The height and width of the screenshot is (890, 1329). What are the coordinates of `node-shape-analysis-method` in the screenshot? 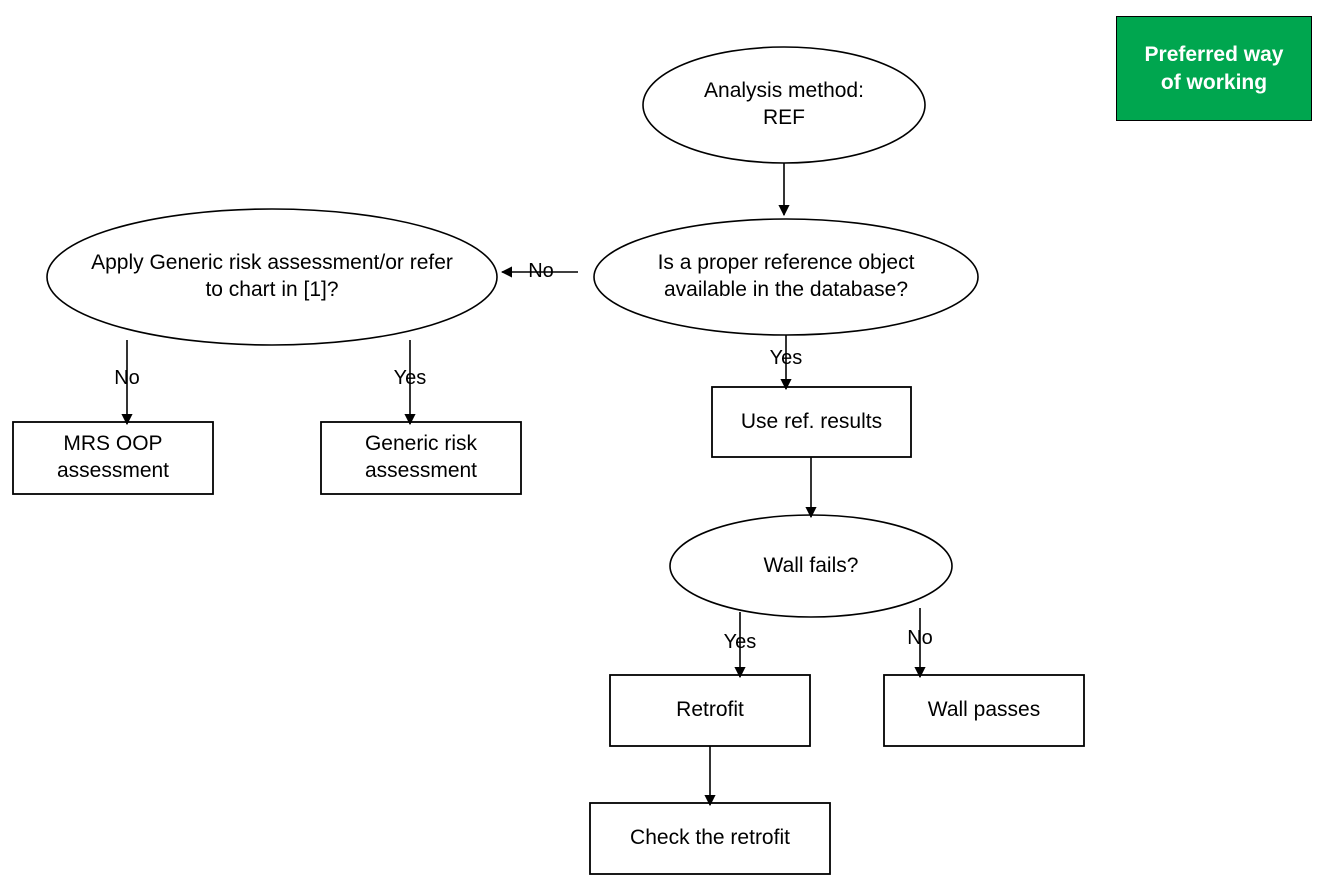 It's located at (784, 105).